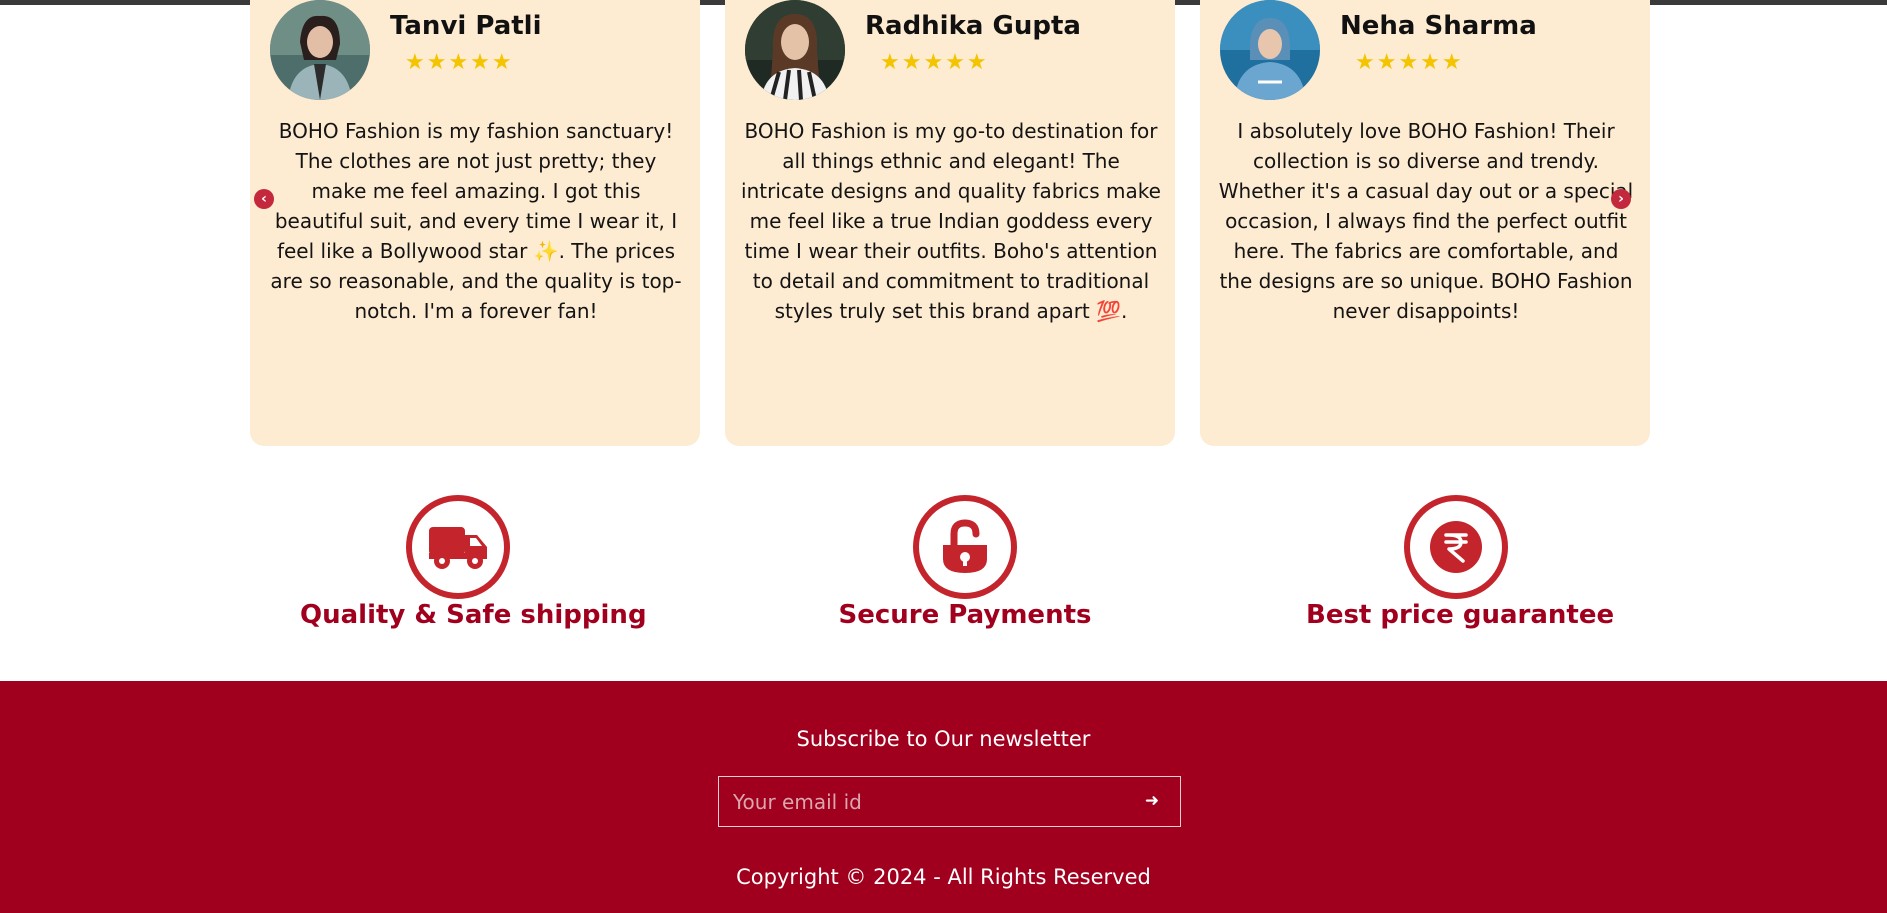 The width and height of the screenshot is (1887, 913). What do you see at coordinates (973, 26) in the screenshot?
I see `reviewer-name: Radhika Gupta` at bounding box center [973, 26].